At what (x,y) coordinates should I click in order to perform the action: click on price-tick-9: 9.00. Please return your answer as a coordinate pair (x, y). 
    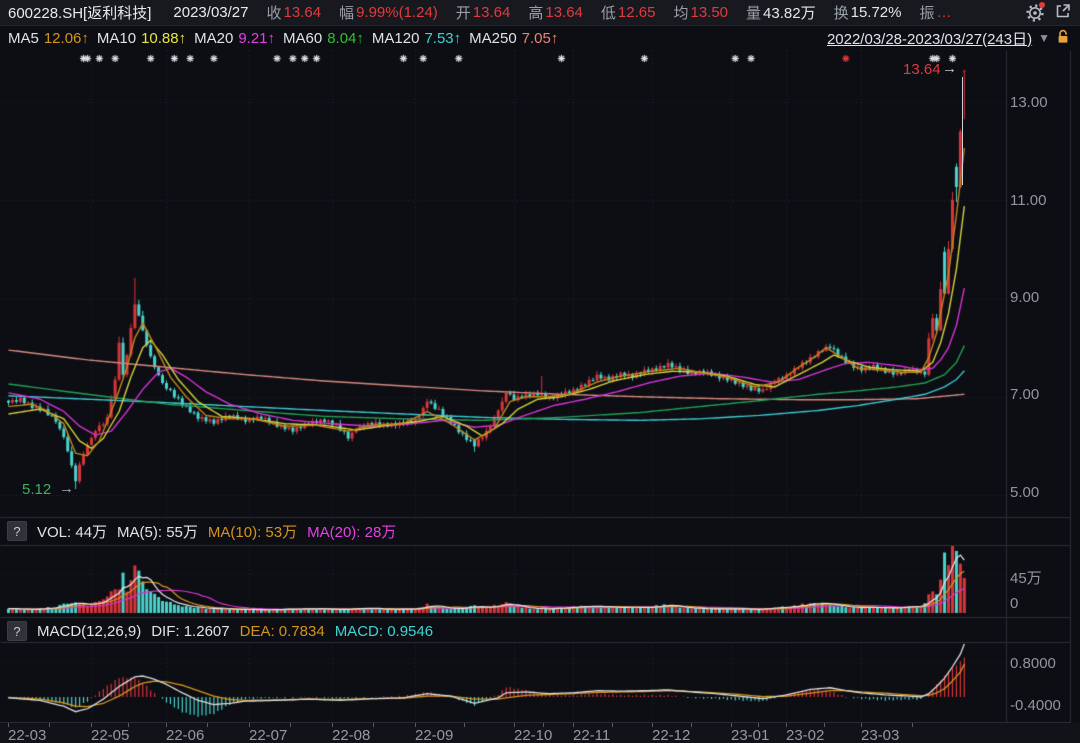
    Looking at the image, I should click on (1025, 297).